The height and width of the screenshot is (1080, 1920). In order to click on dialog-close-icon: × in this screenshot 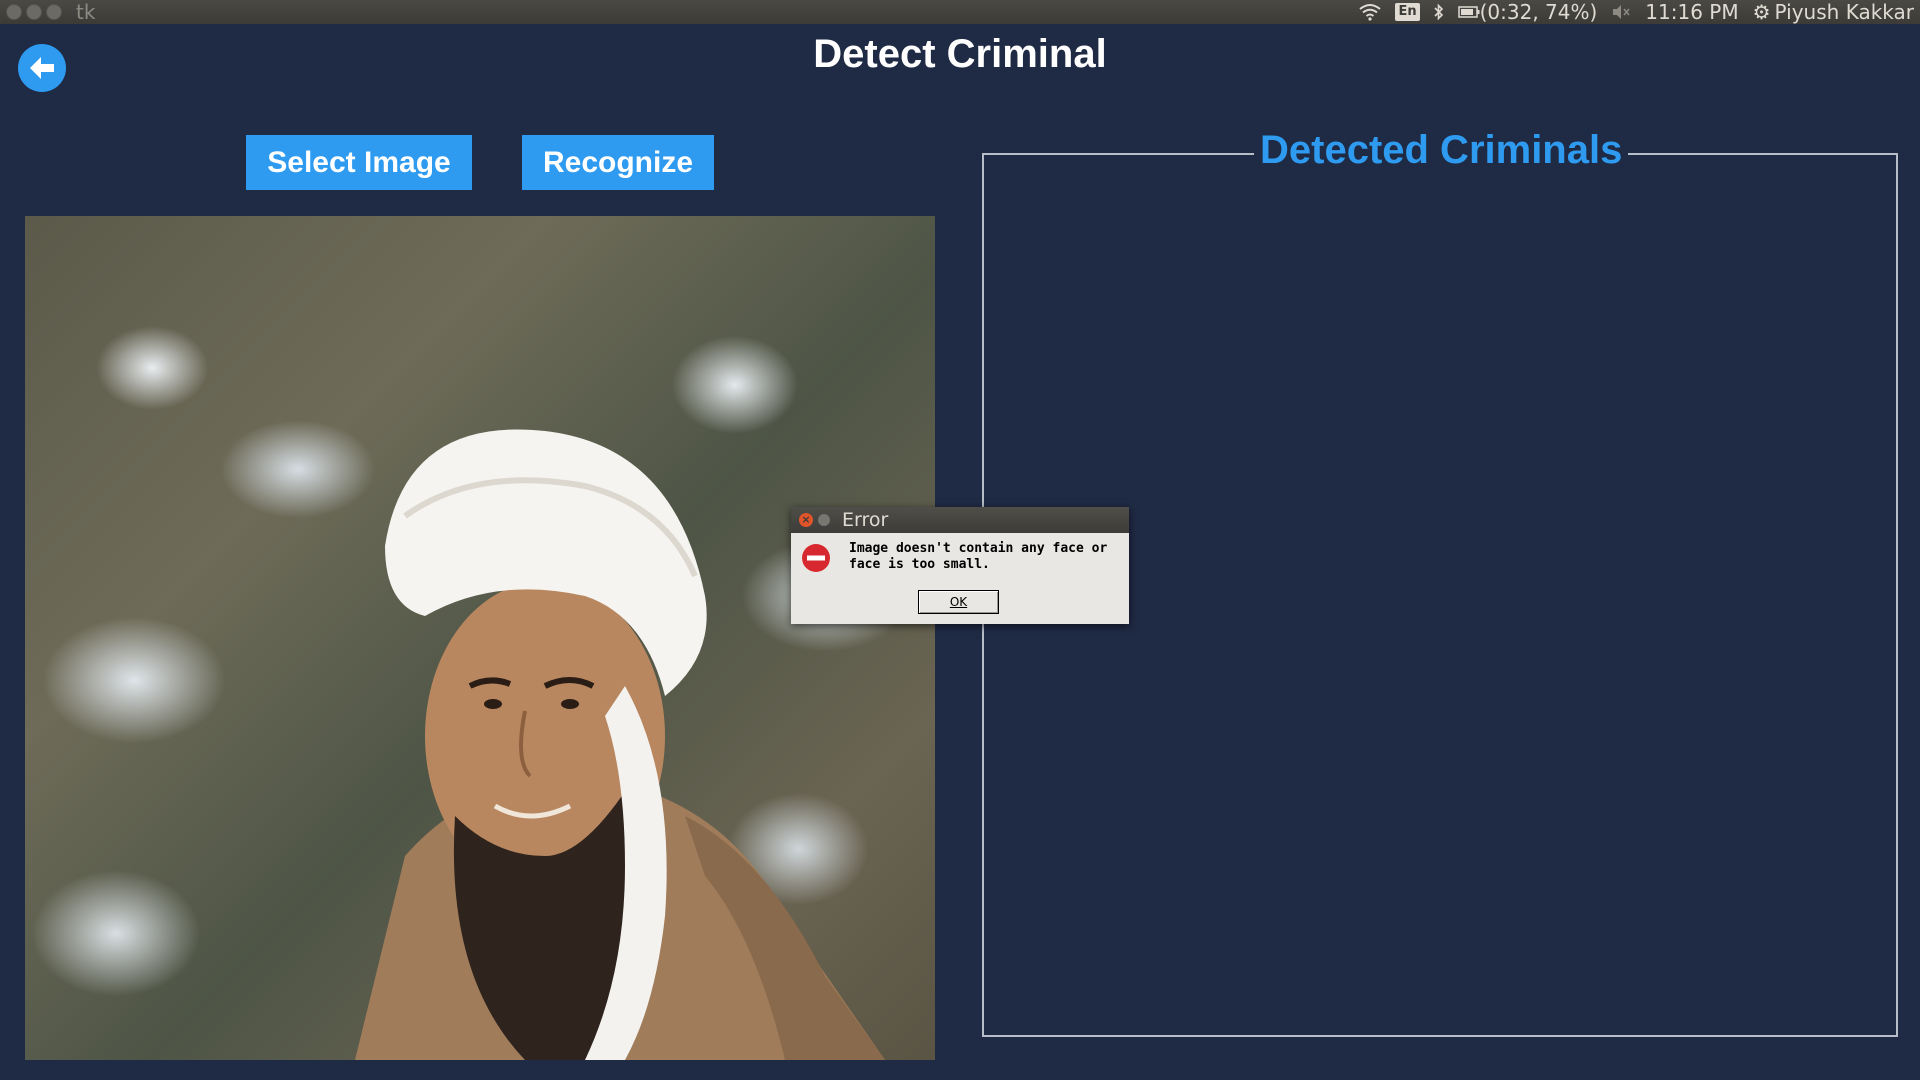, I will do `click(806, 520)`.